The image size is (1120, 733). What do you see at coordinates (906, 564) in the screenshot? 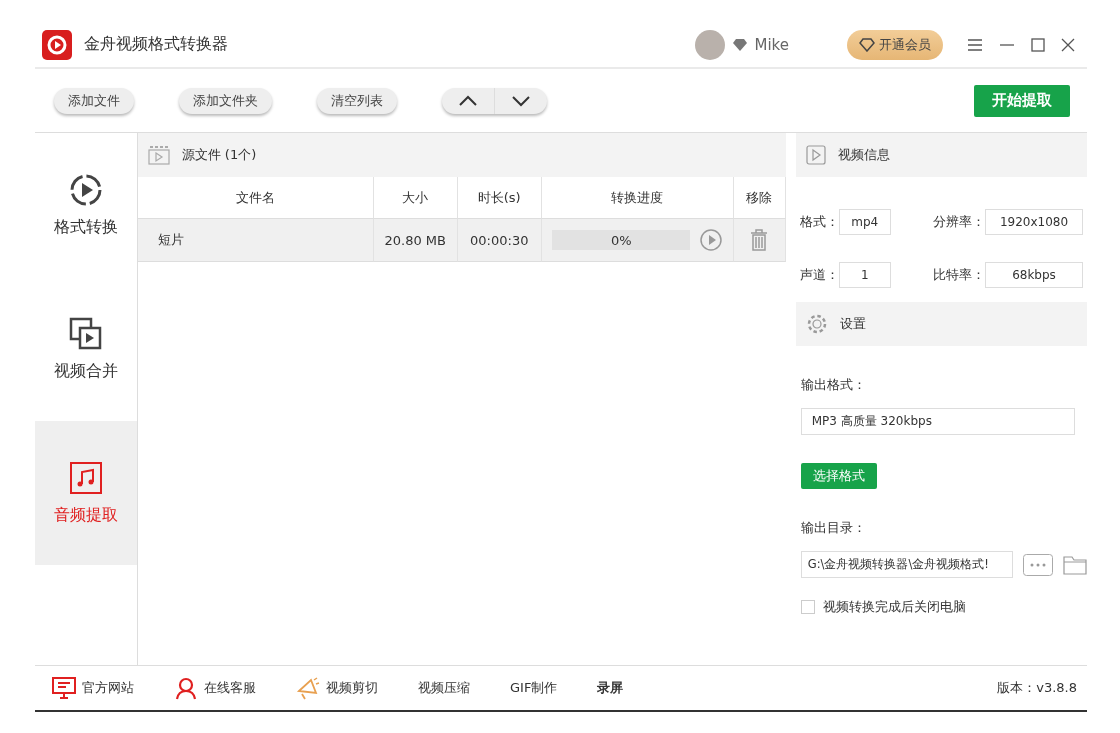
I see `output-directory-field: G:\金舟视频转换器\金舟视频格式!` at bounding box center [906, 564].